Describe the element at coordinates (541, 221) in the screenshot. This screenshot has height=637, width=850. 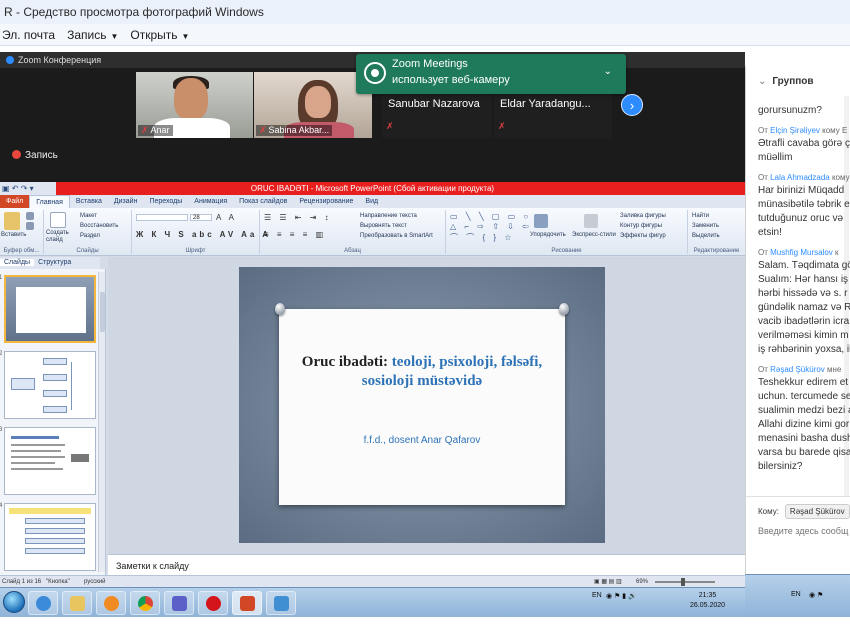
I see `arrange-icon` at that location.